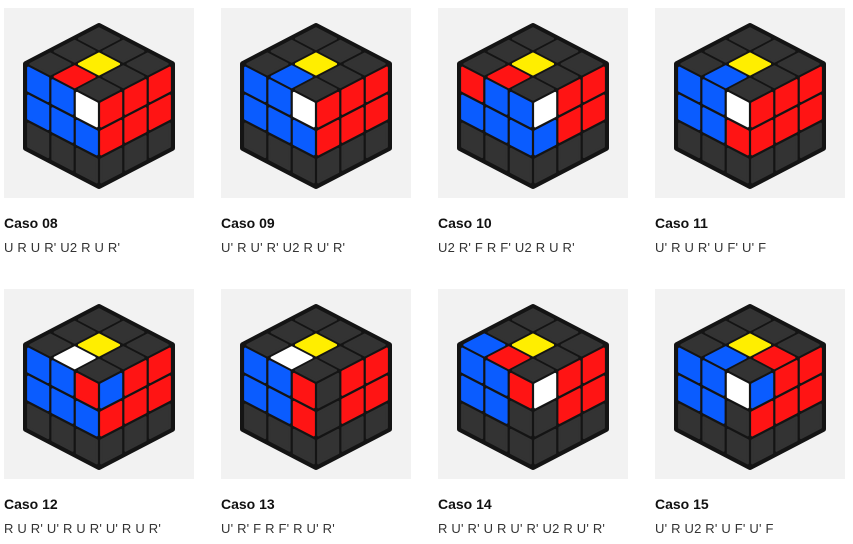 Image resolution: width=853 pixels, height=544 pixels. I want to click on case-card: Caso 13 U' R' F R F' R U' R', so click(319, 414).